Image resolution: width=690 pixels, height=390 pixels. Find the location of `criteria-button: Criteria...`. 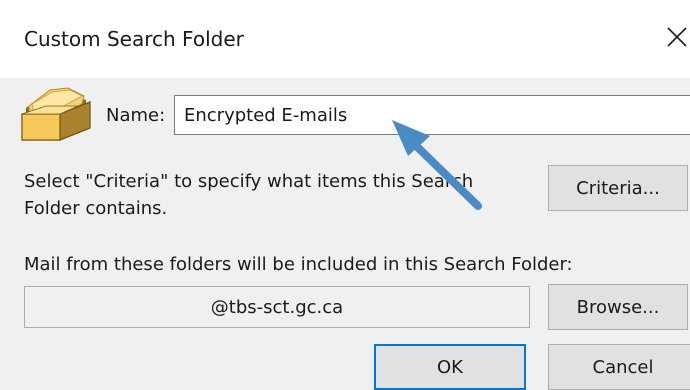

criteria-button: Criteria... is located at coordinates (618, 188).